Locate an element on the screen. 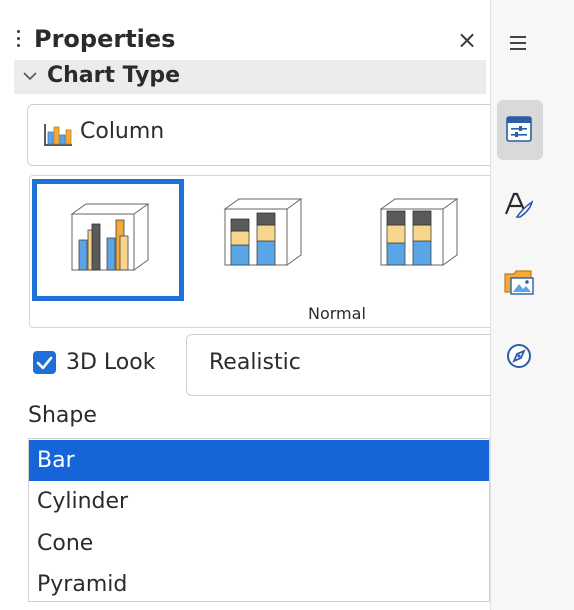 This screenshot has width=574, height=610. column-3d-percent-stacked-thumbnail is located at coordinates (419, 232).